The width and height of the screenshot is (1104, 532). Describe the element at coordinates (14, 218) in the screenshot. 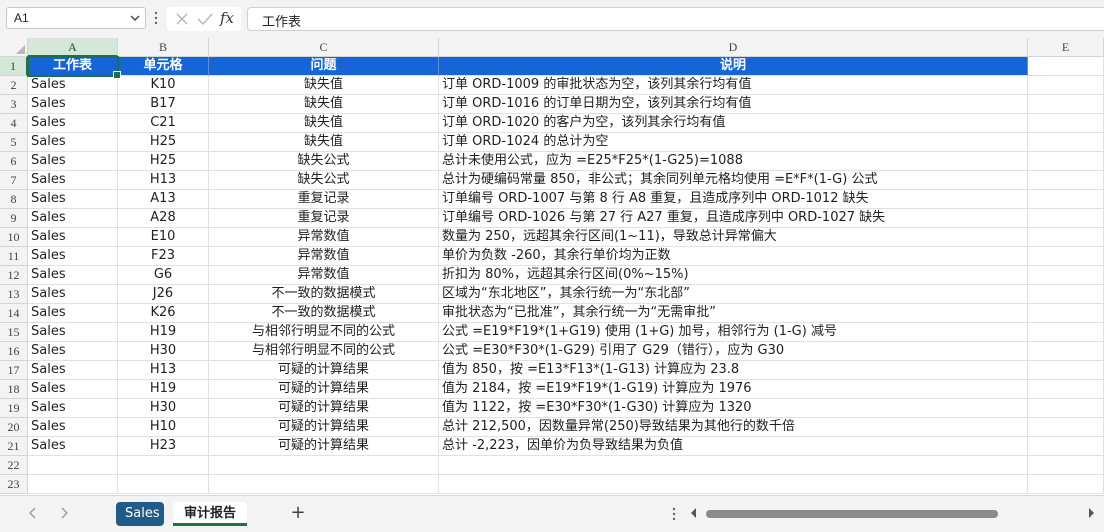

I see `row-header: 9` at that location.